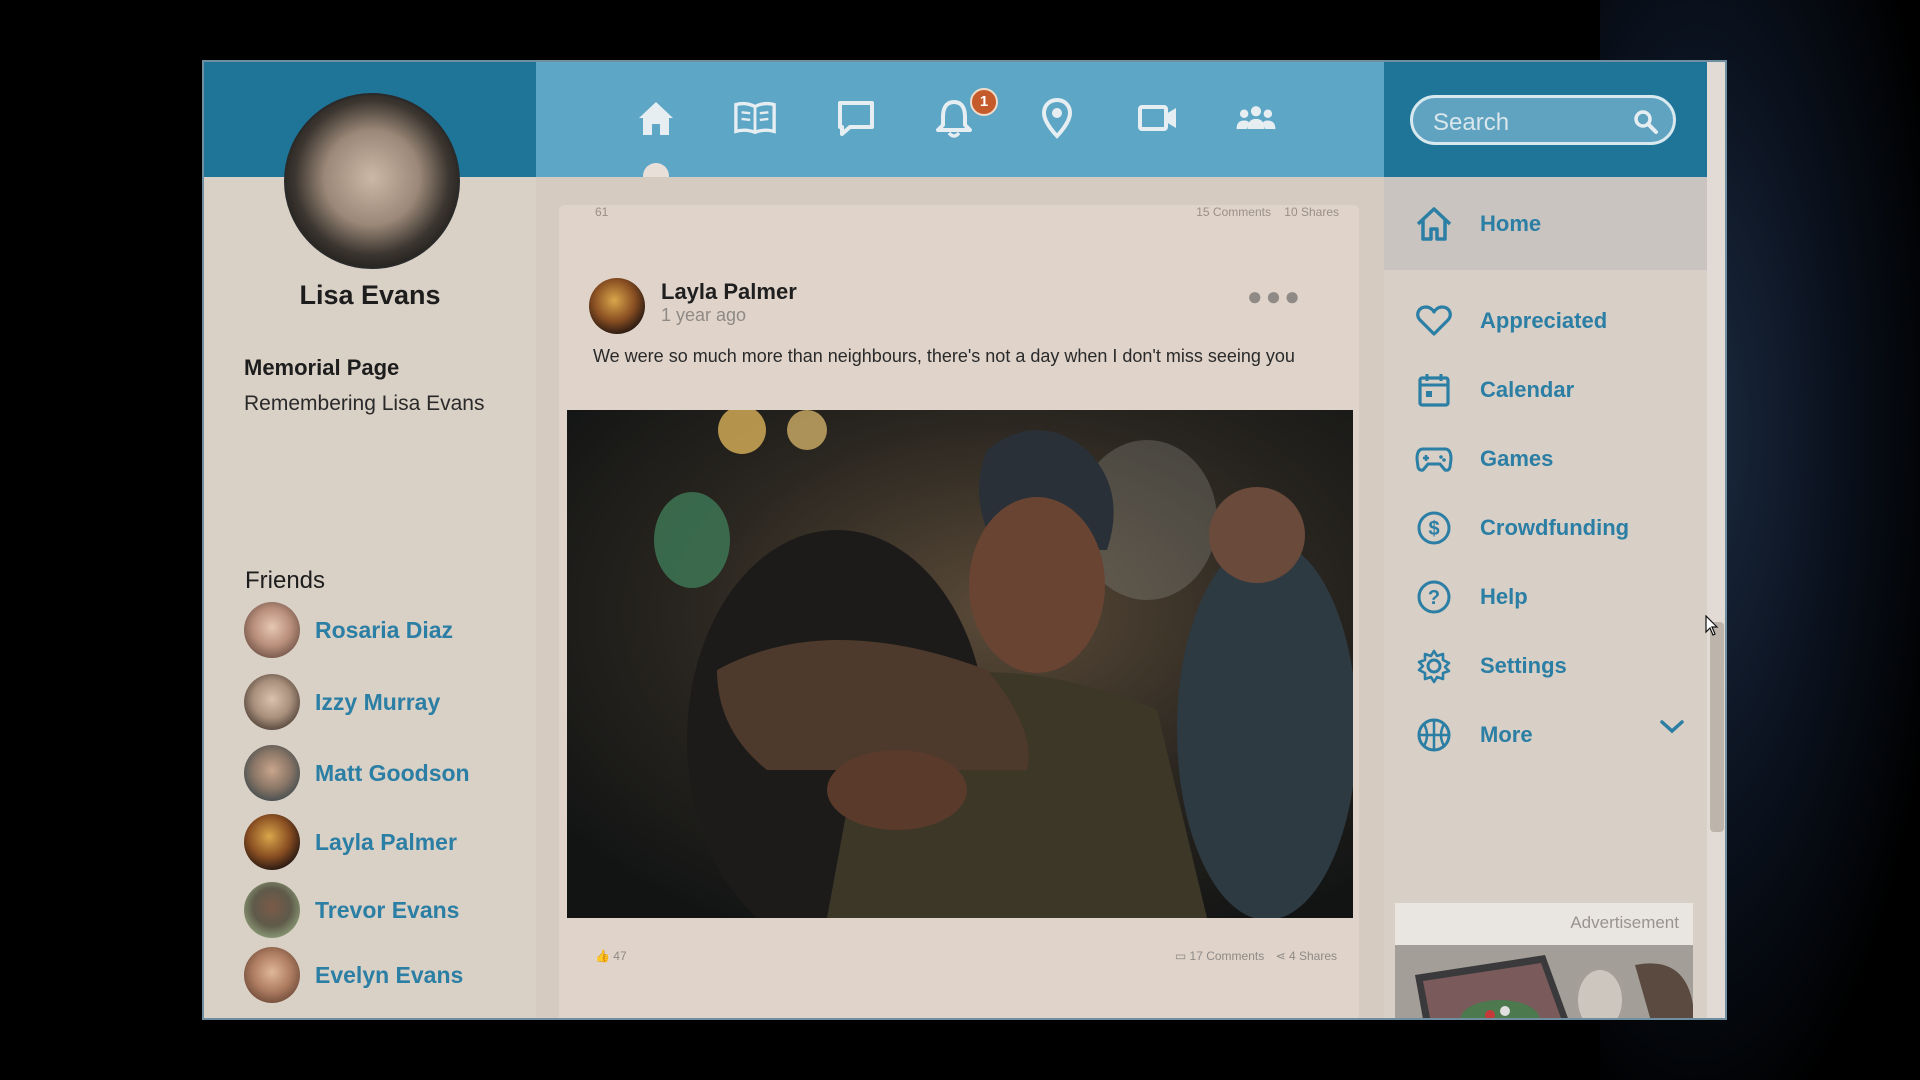 This screenshot has height=1080, width=1920. What do you see at coordinates (1434, 735) in the screenshot?
I see `basketball-icon` at bounding box center [1434, 735].